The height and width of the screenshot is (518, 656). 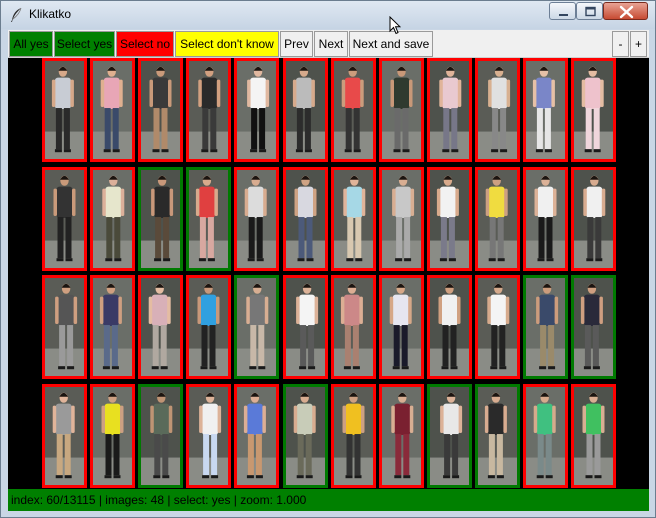 What do you see at coordinates (620, 44) in the screenshot?
I see `zoom-out-button: -` at bounding box center [620, 44].